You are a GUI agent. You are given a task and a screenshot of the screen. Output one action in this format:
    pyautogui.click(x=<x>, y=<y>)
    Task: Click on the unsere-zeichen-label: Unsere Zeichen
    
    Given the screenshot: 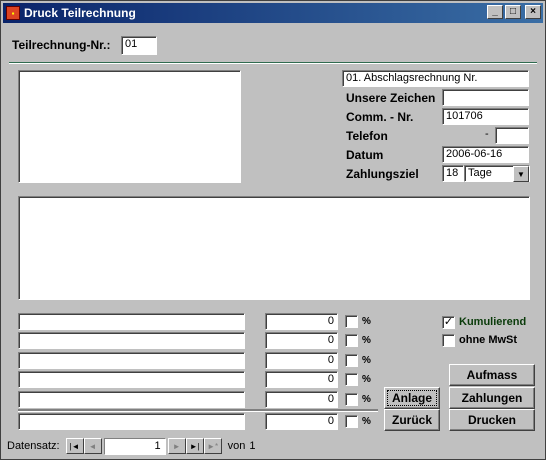 What is the action you would take?
    pyautogui.click(x=391, y=98)
    